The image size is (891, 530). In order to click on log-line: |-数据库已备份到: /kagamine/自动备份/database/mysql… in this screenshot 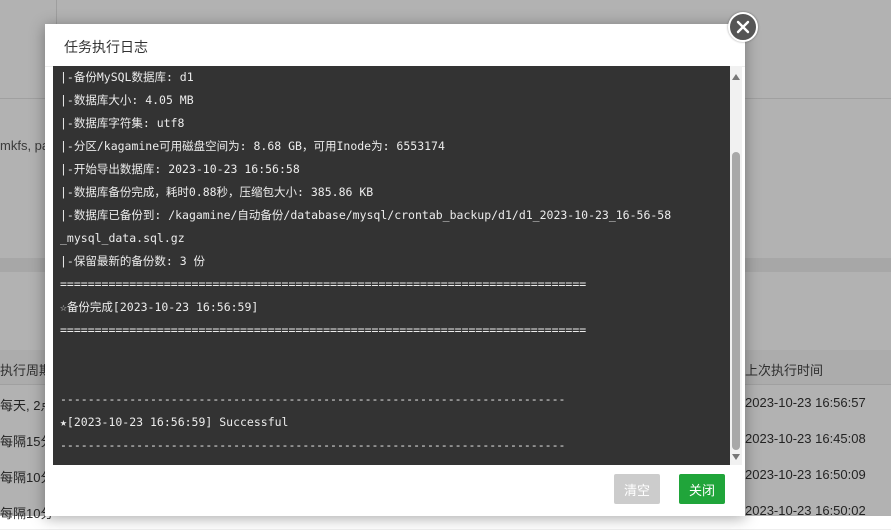, I will do `click(366, 215)`.